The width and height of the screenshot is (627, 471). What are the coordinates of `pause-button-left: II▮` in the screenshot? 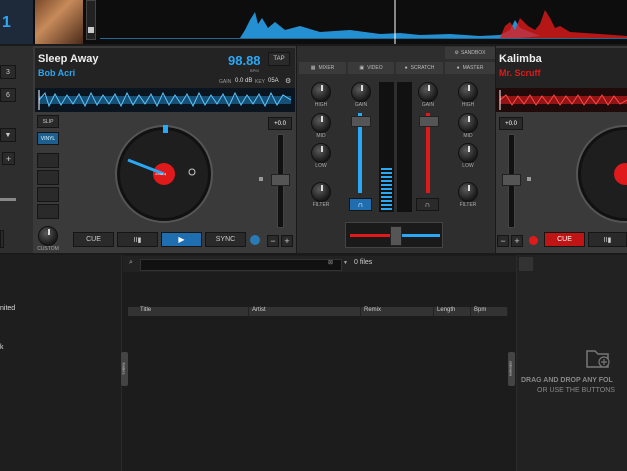 It's located at (137, 239).